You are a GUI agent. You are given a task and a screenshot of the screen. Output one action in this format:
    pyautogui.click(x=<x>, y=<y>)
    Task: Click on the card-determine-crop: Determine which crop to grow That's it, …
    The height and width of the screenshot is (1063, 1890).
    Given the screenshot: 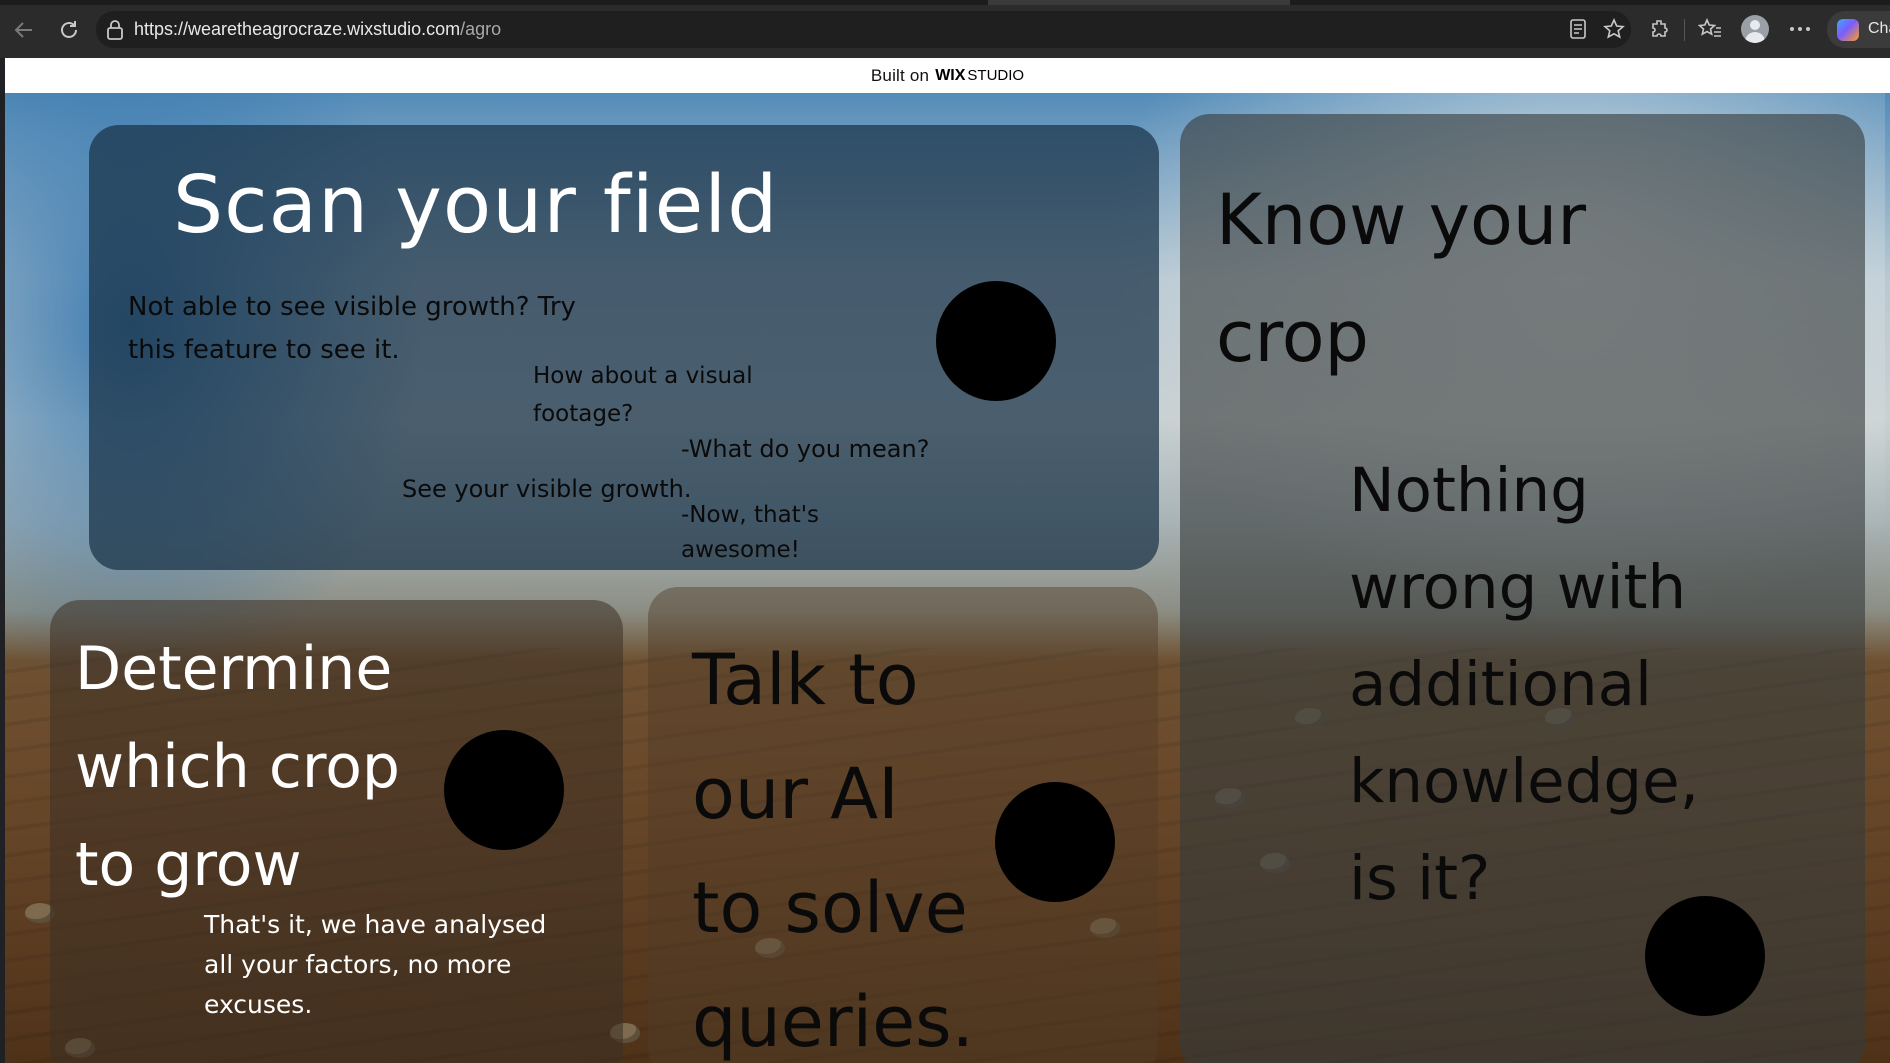 What is the action you would take?
    pyautogui.click(x=336, y=831)
    